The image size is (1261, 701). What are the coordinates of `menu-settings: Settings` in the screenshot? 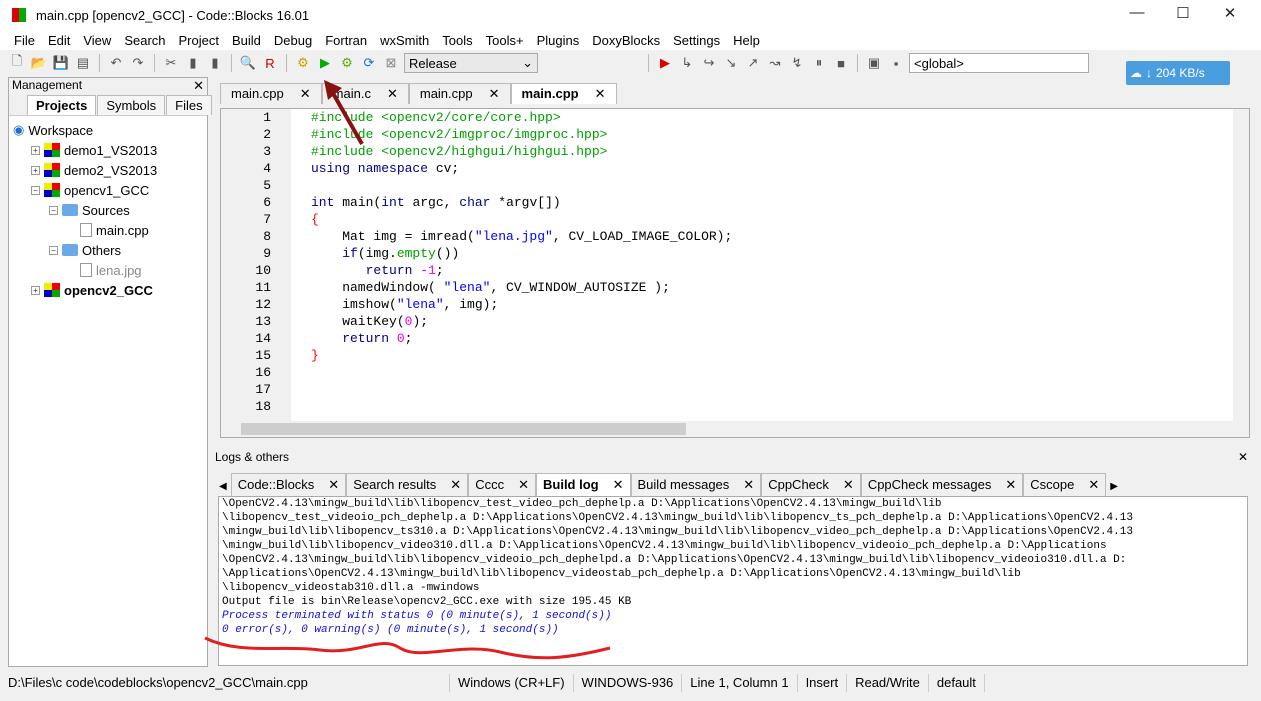 It's located at (696, 40).